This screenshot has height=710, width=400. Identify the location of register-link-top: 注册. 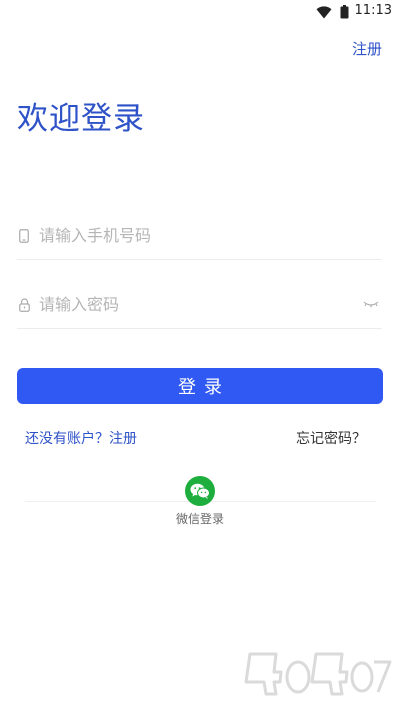
(367, 48).